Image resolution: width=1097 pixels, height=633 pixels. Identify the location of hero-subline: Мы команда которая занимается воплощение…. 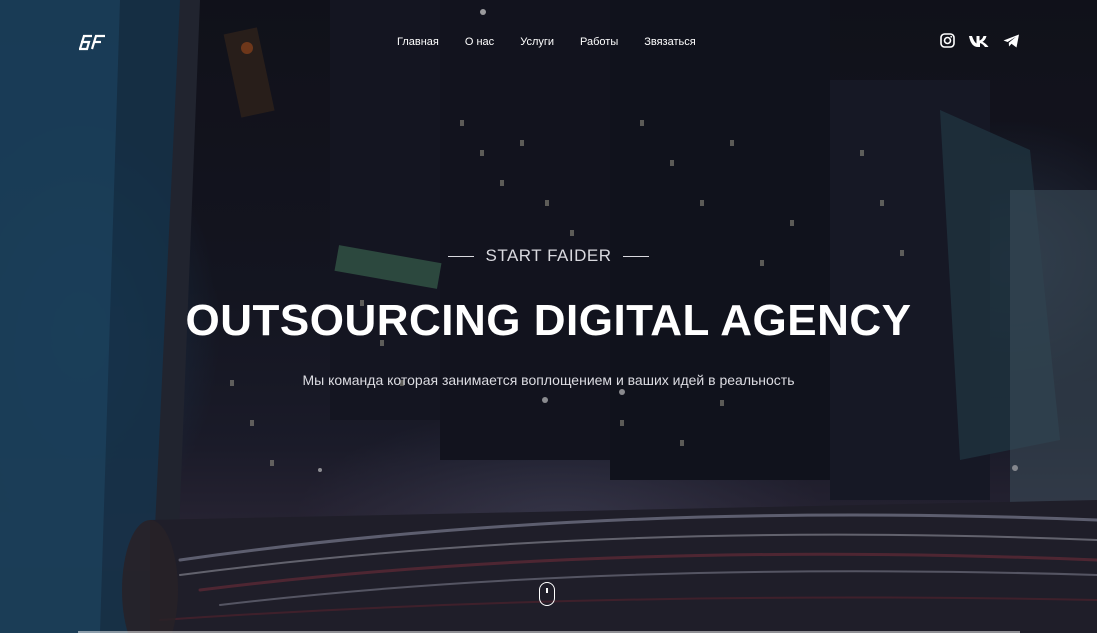
(548, 380).